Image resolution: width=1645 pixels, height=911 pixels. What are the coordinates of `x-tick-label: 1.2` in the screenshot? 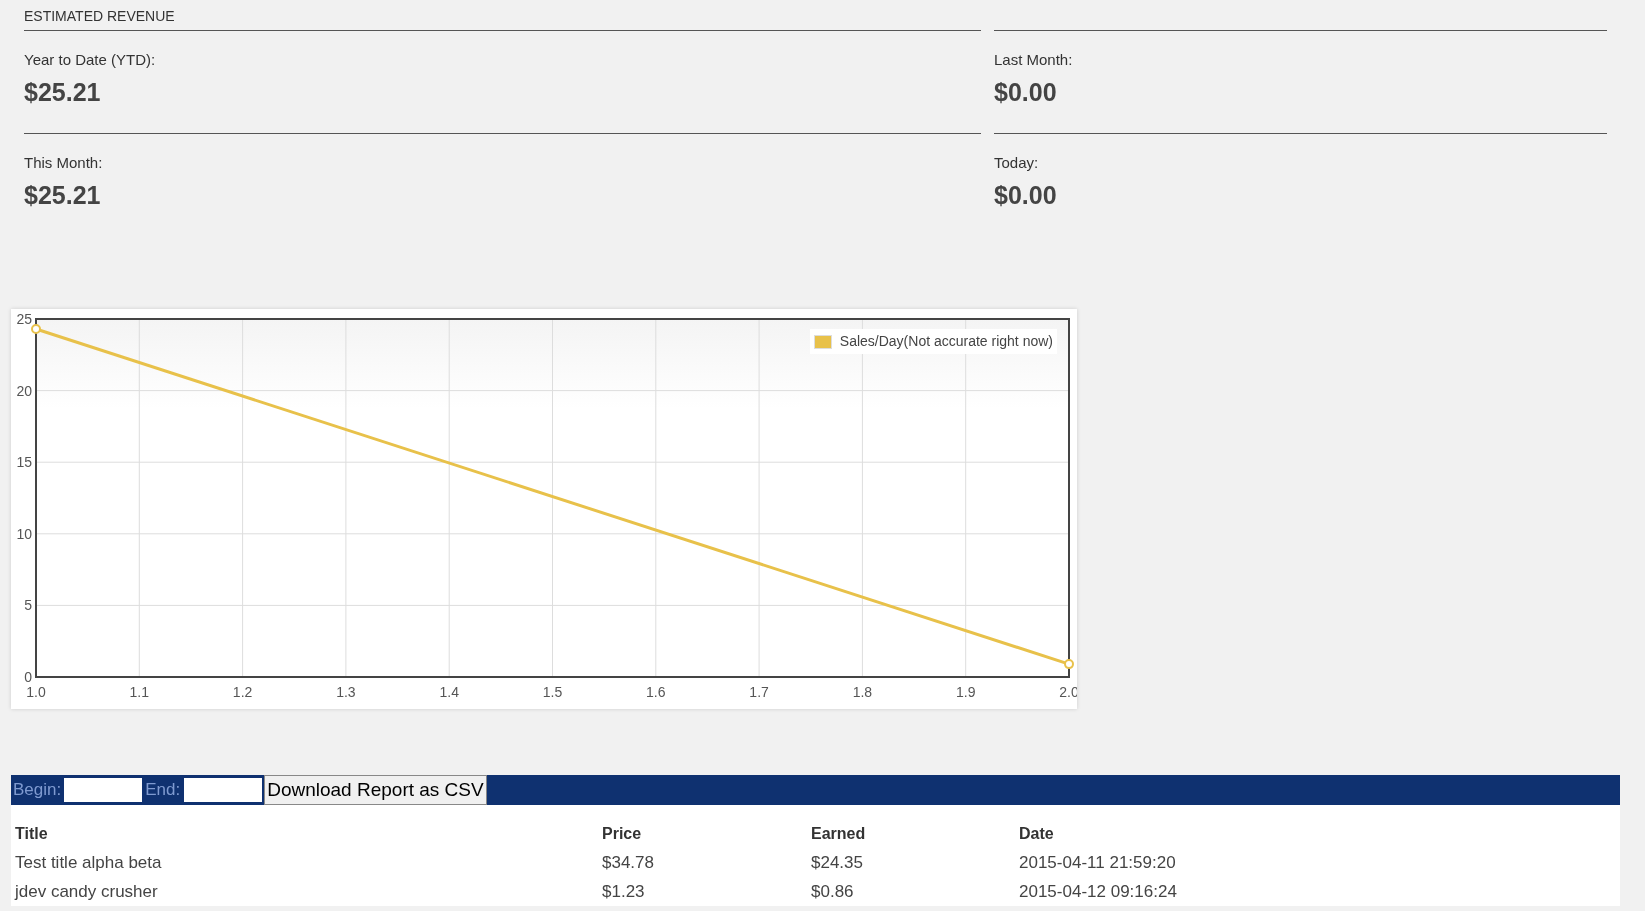 It's located at (242, 692).